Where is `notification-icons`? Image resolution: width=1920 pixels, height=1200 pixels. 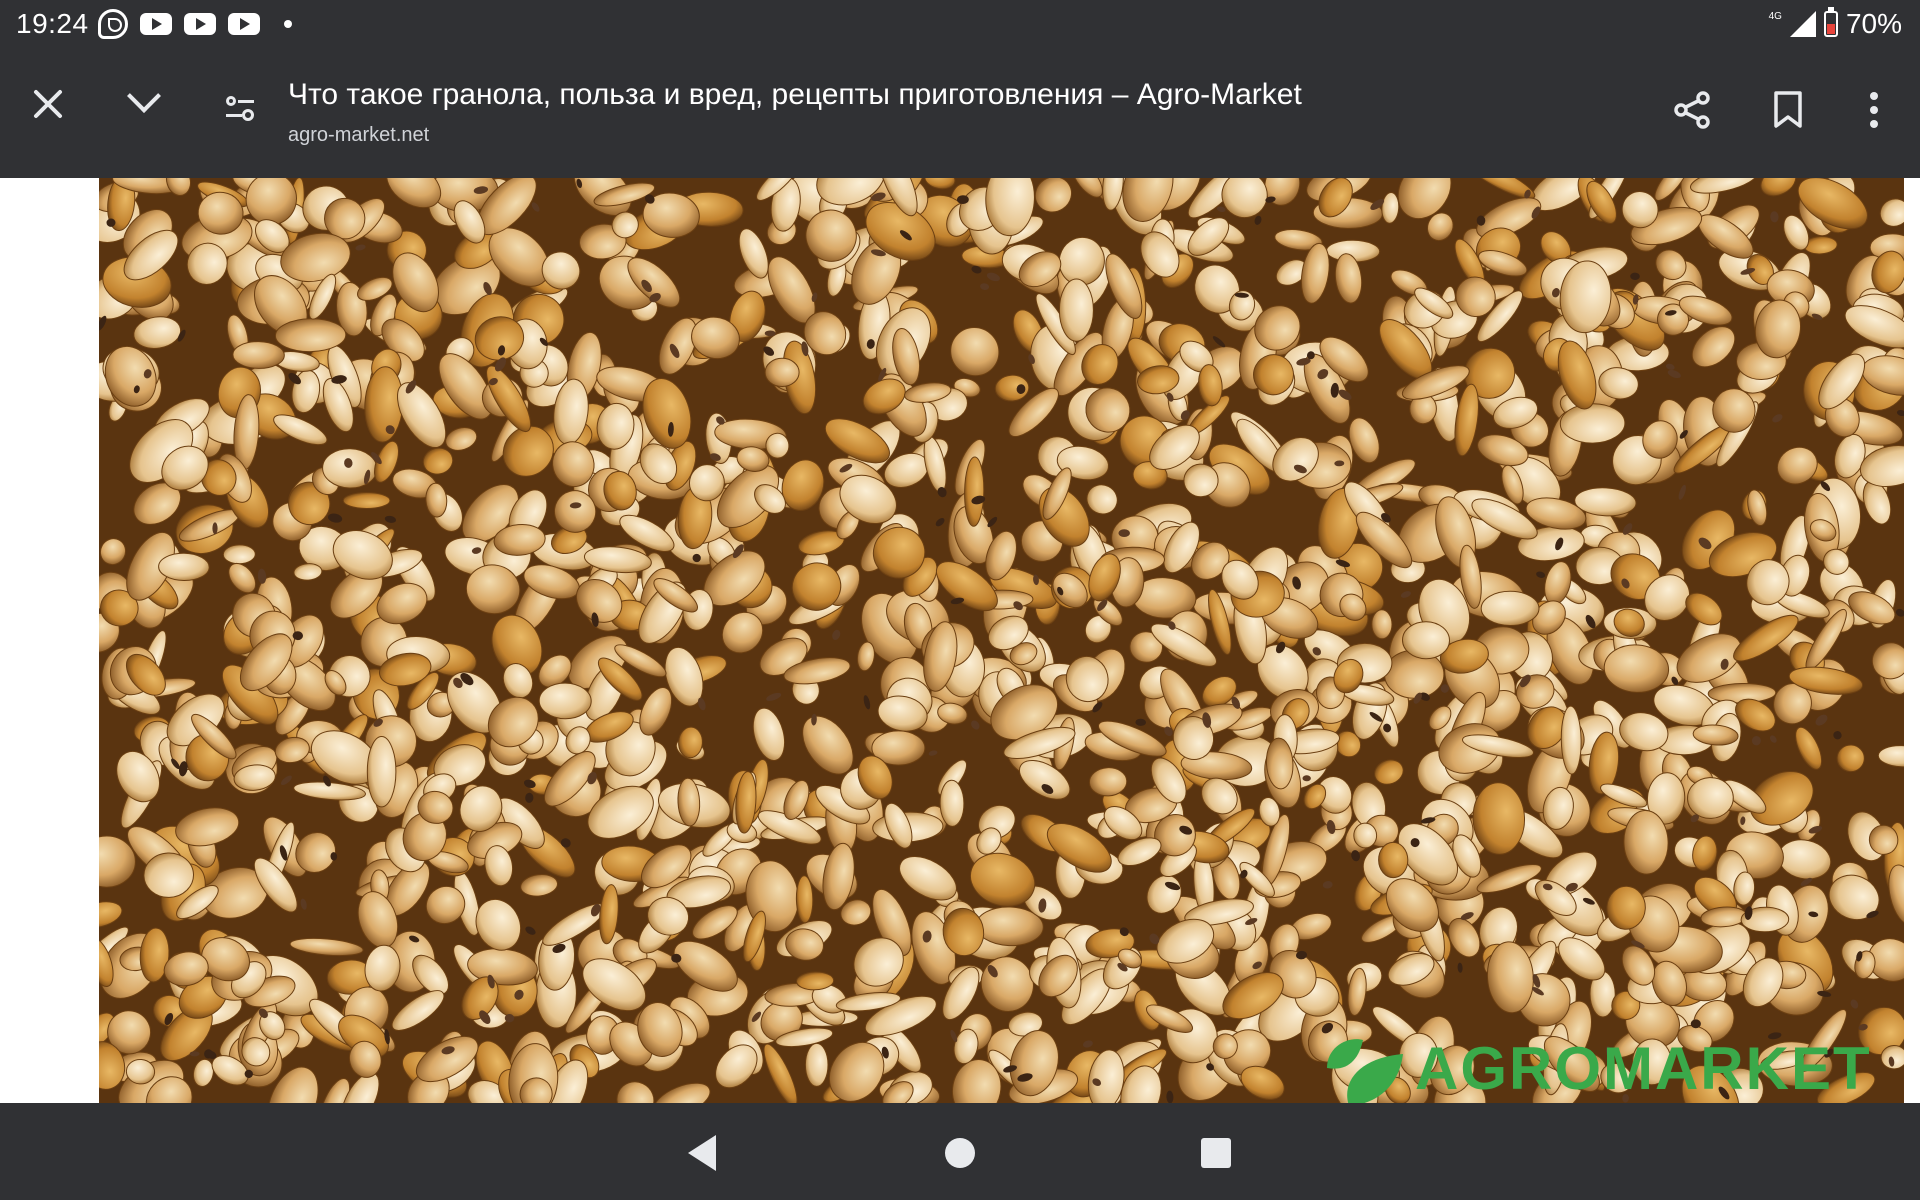
notification-icons is located at coordinates (195, 24).